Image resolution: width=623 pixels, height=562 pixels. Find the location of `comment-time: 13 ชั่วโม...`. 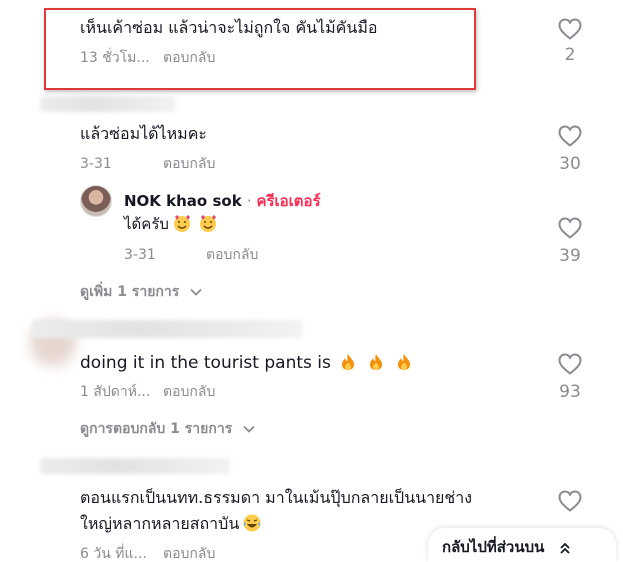

comment-time: 13 ชั่วโม... is located at coordinates (115, 58).